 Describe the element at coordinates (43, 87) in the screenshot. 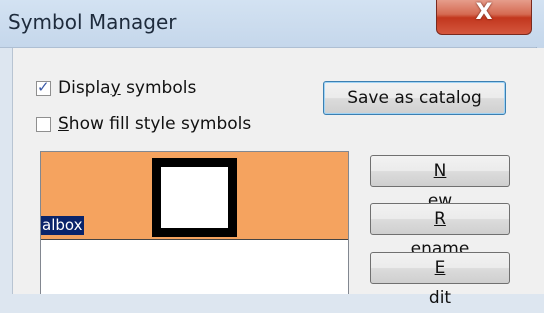

I see `display-symbols-checkbox` at that location.